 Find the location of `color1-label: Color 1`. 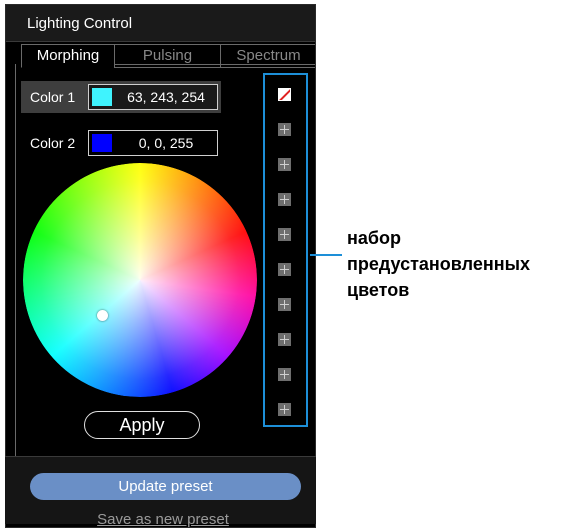

color1-label: Color 1 is located at coordinates (53, 97).